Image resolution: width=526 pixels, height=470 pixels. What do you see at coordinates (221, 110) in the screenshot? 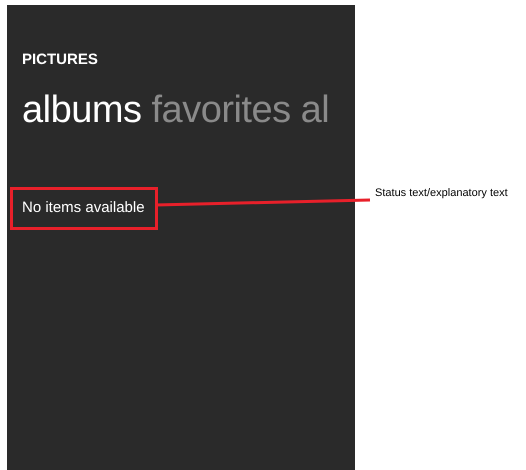
I see `pivot-tab: favorites` at bounding box center [221, 110].